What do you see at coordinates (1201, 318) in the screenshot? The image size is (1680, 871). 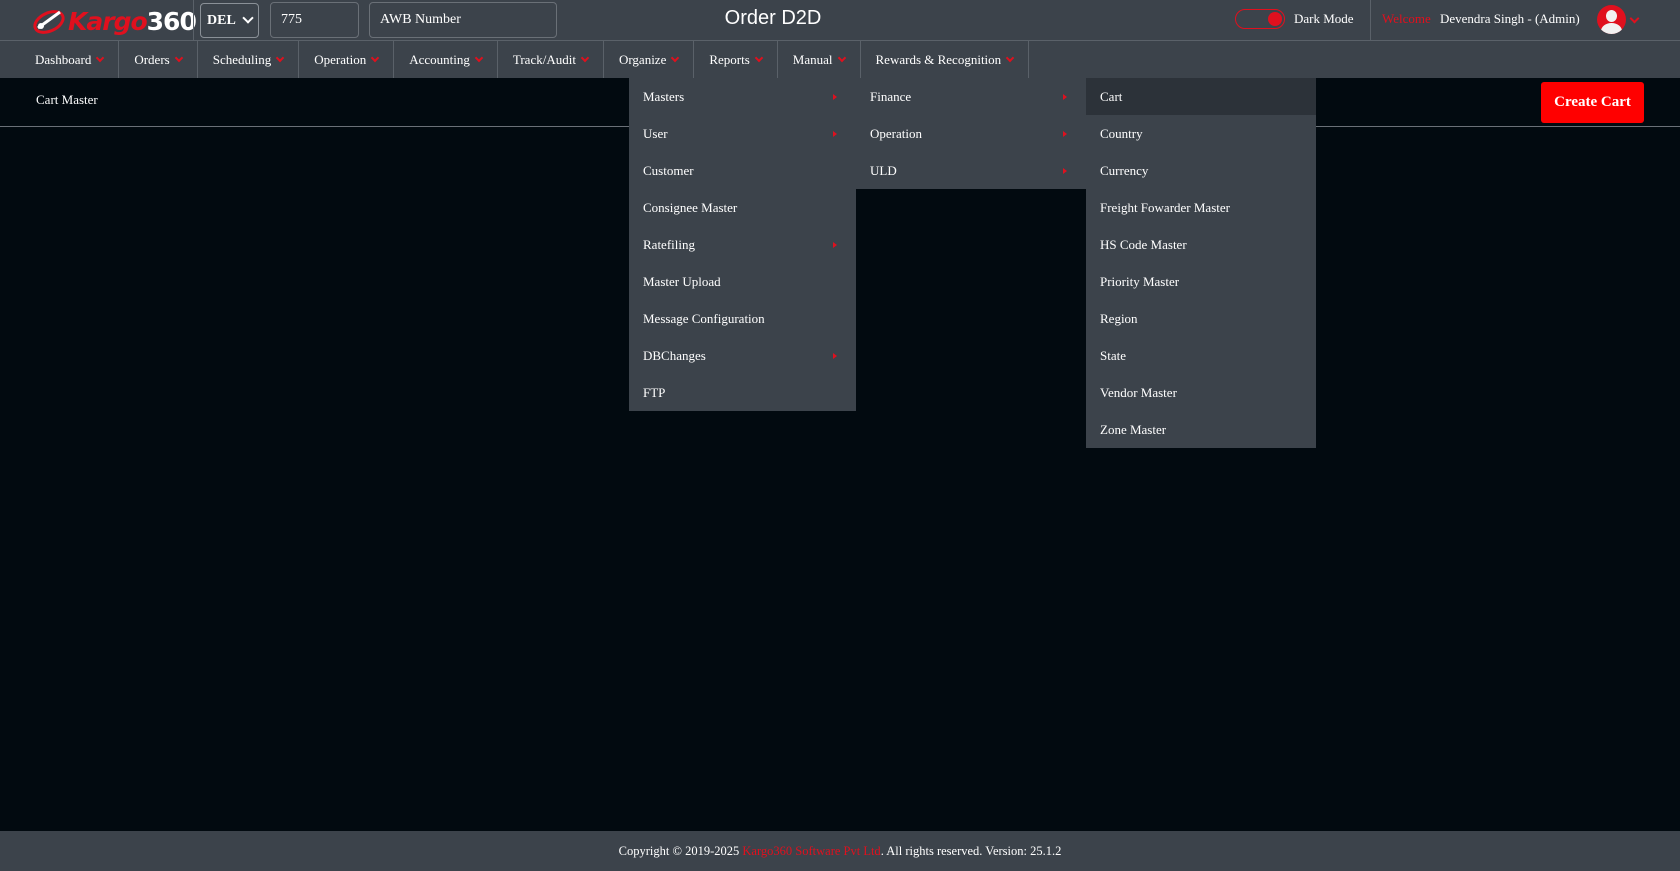 I see `menu-item-region: Region` at bounding box center [1201, 318].